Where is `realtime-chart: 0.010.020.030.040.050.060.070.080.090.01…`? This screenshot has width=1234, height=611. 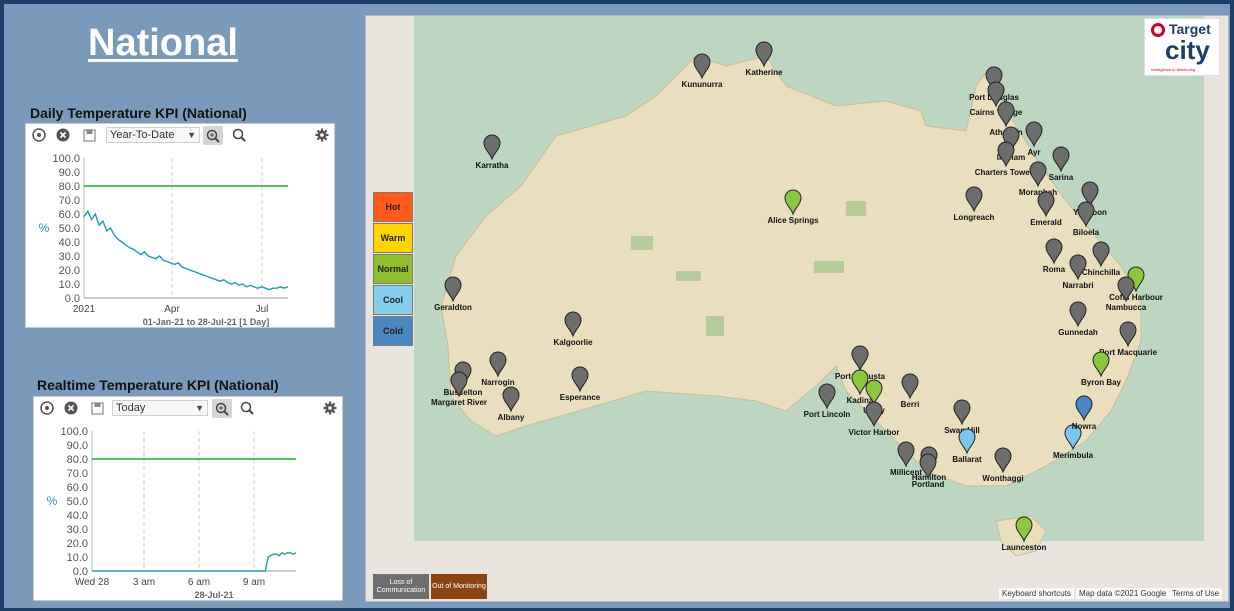 realtime-chart: 0.010.020.030.040.050.060.070.080.090.01… is located at coordinates (172, 513).